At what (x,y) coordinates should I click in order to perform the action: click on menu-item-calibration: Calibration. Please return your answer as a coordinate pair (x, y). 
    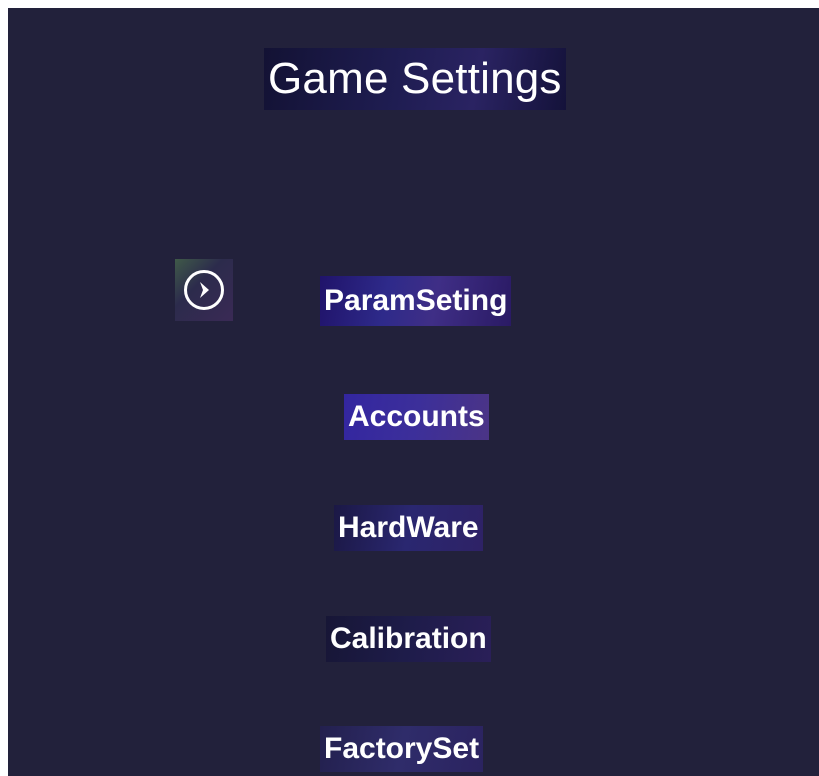
    Looking at the image, I should click on (408, 639).